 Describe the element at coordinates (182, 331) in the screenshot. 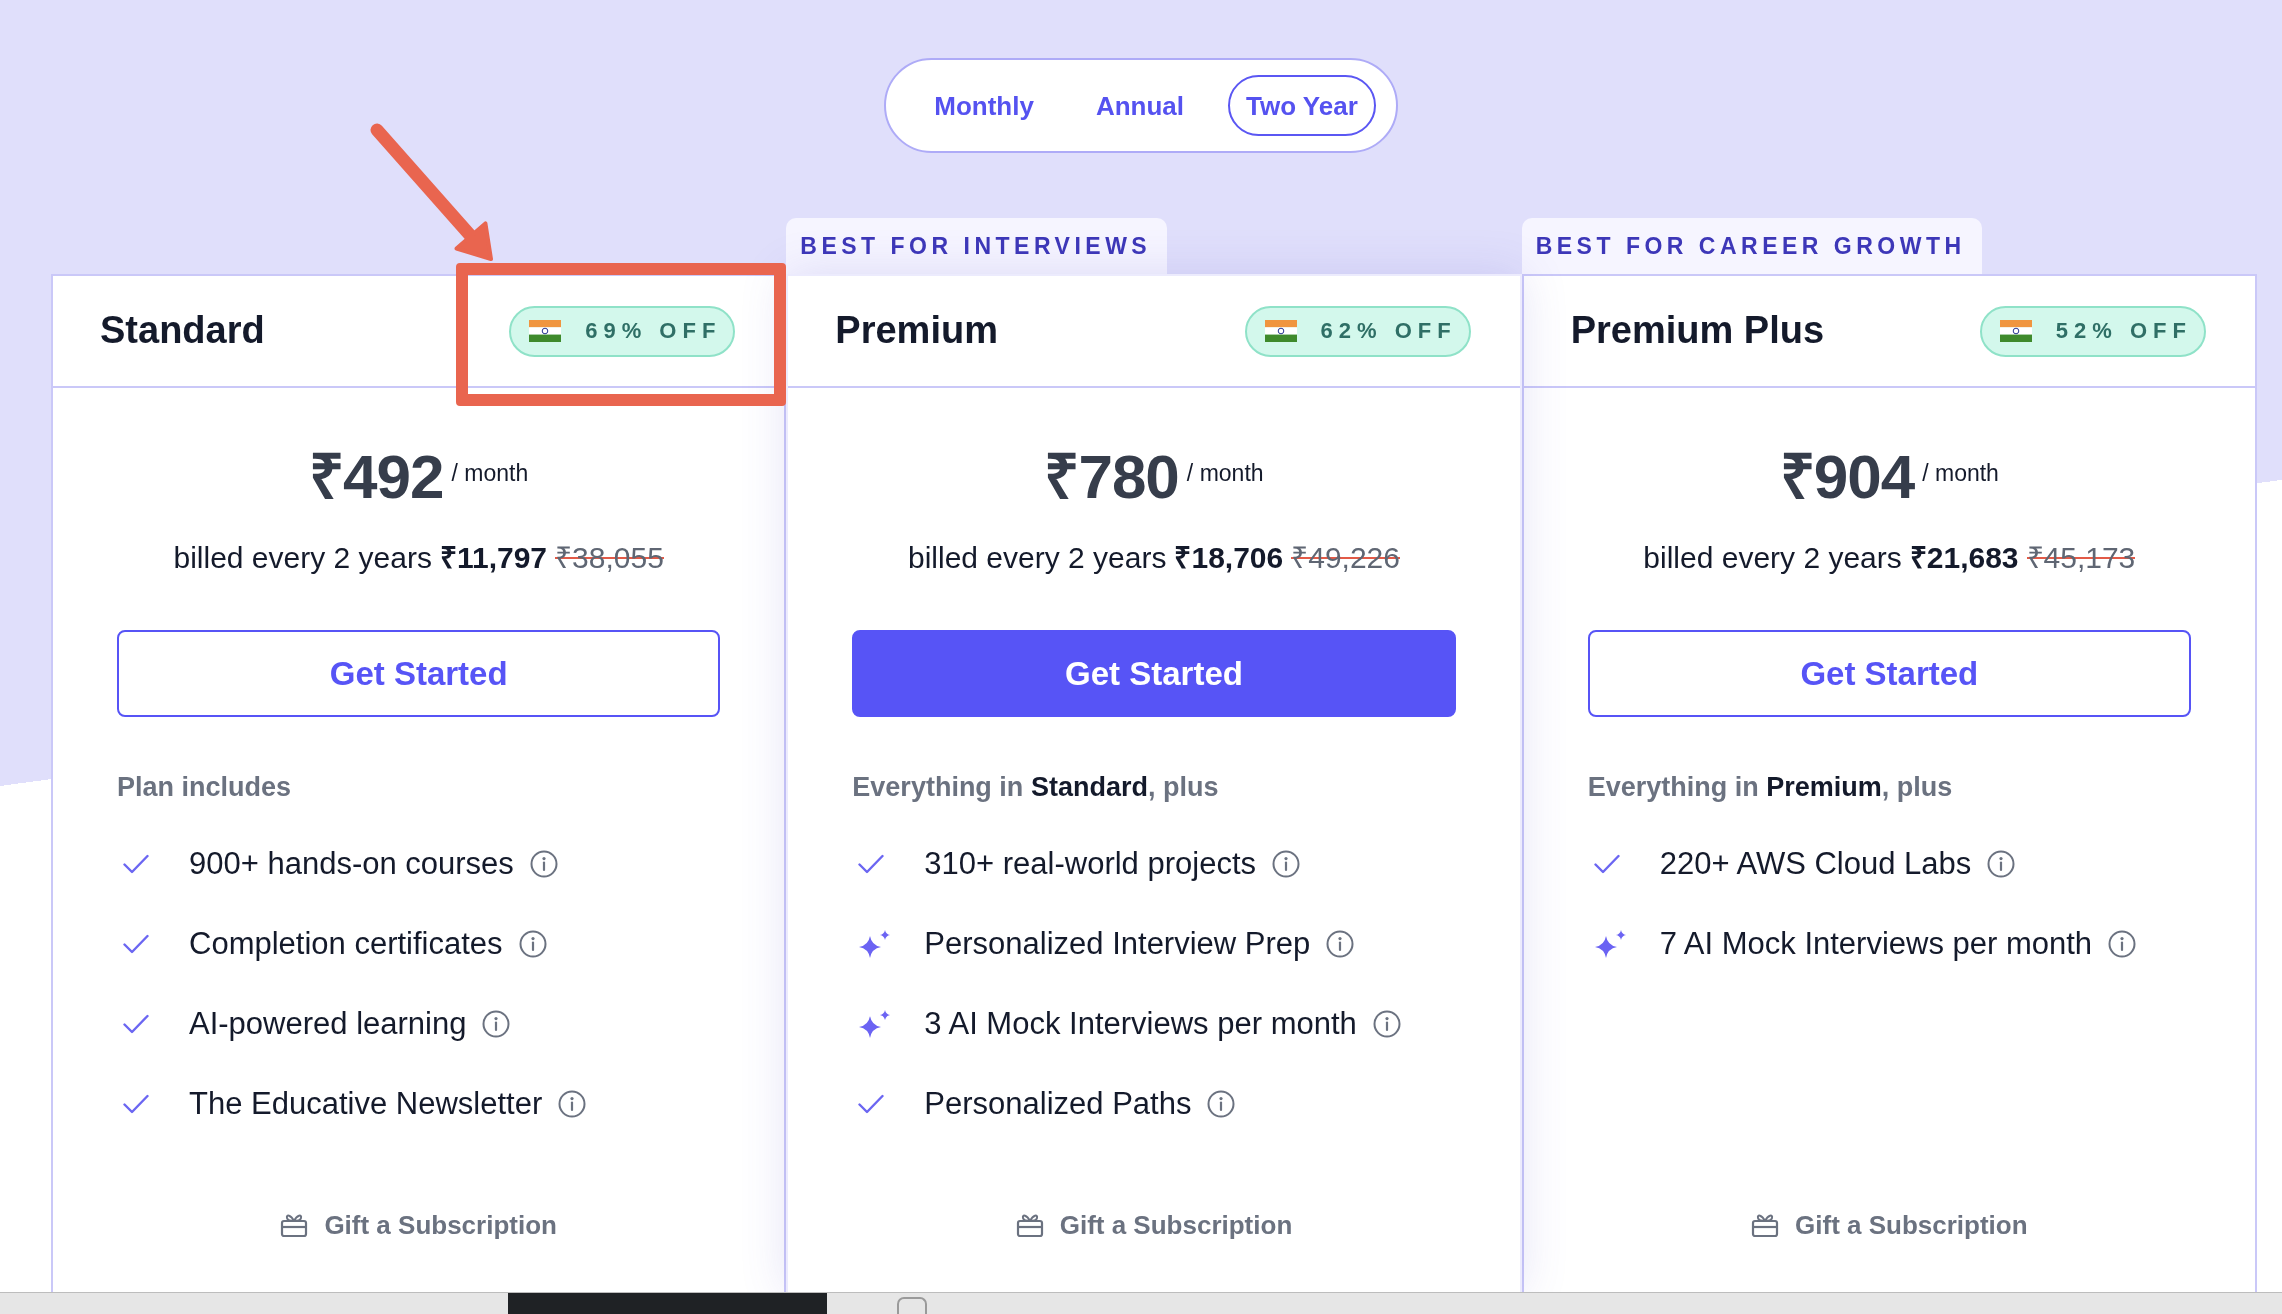

I see `plan-name: Standard` at that location.